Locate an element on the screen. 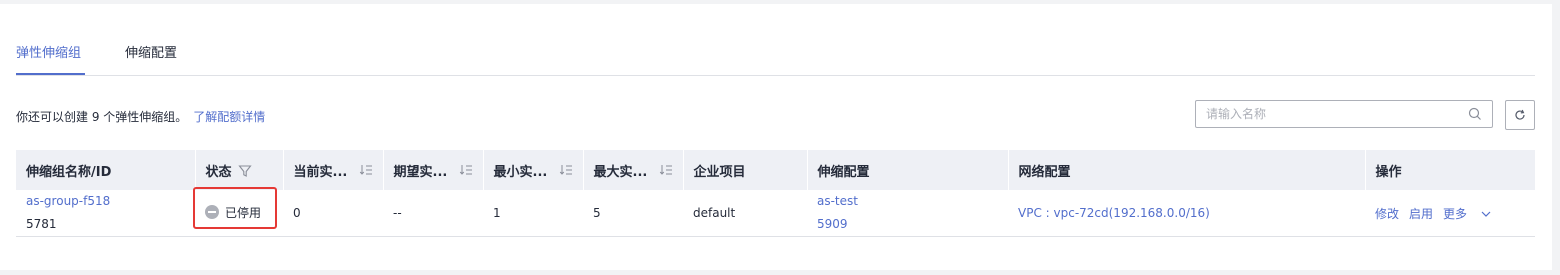  refresh-button is located at coordinates (1520, 115).